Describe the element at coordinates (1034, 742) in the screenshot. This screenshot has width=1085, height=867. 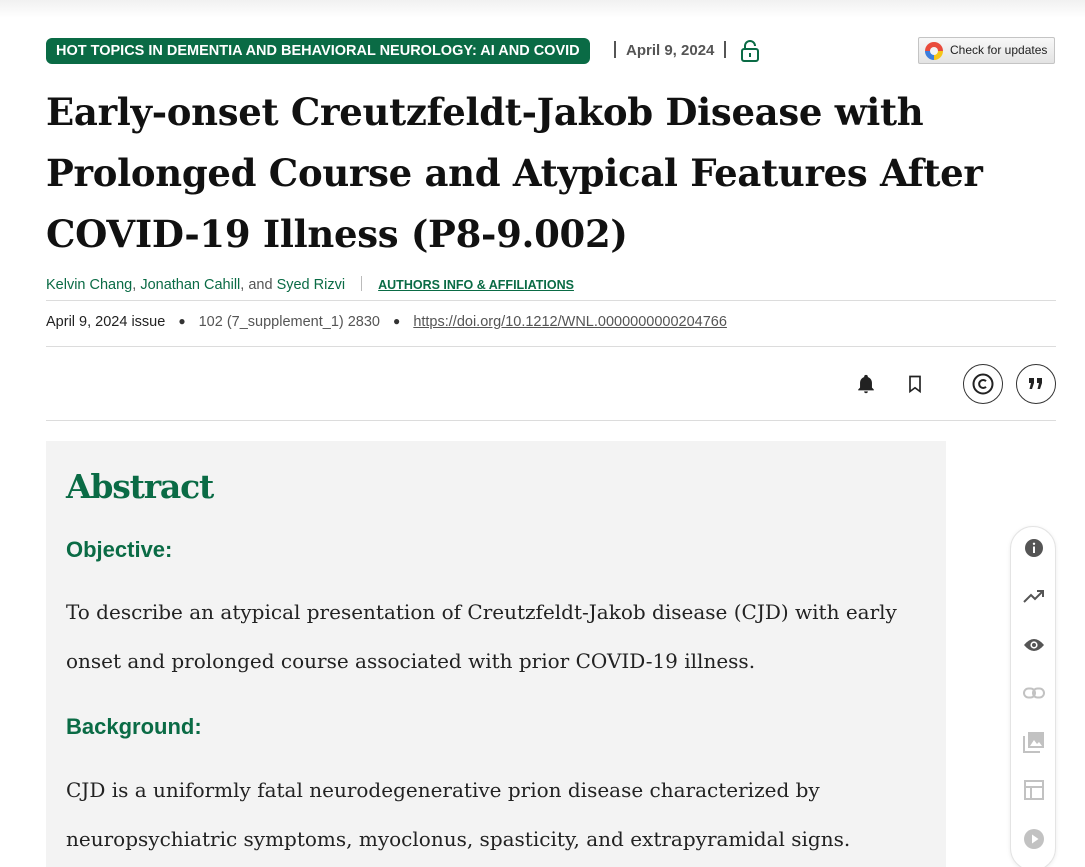
I see `image-icon` at that location.